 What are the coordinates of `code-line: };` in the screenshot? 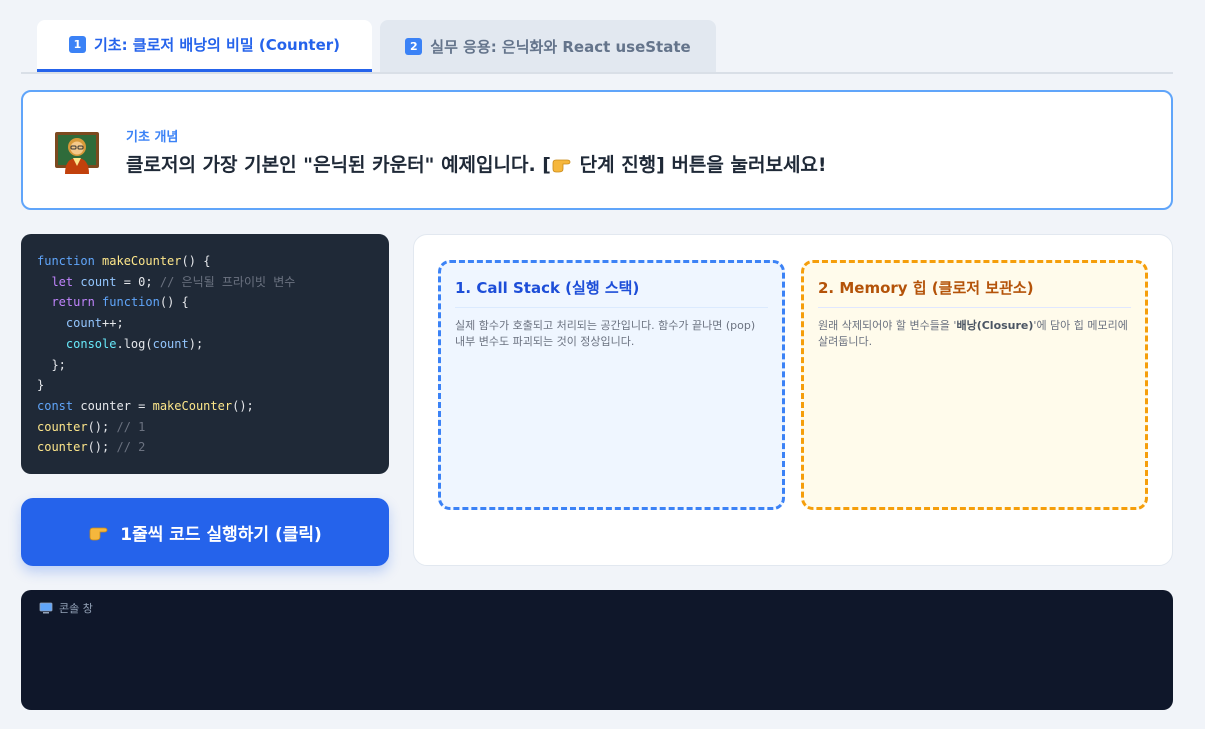 It's located at (58, 364).